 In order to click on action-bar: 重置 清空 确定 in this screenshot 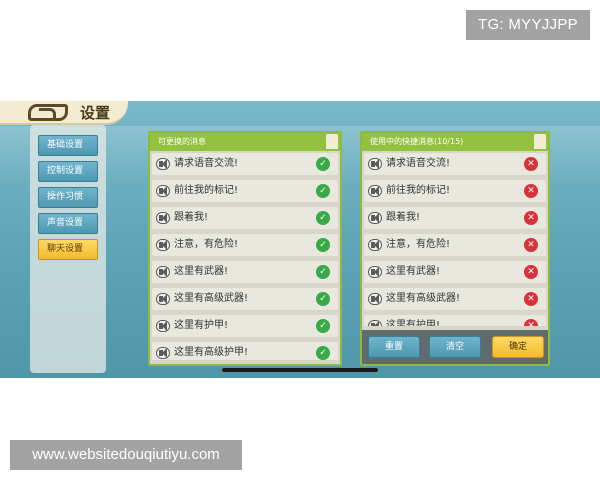, I will do `click(455, 347)`.